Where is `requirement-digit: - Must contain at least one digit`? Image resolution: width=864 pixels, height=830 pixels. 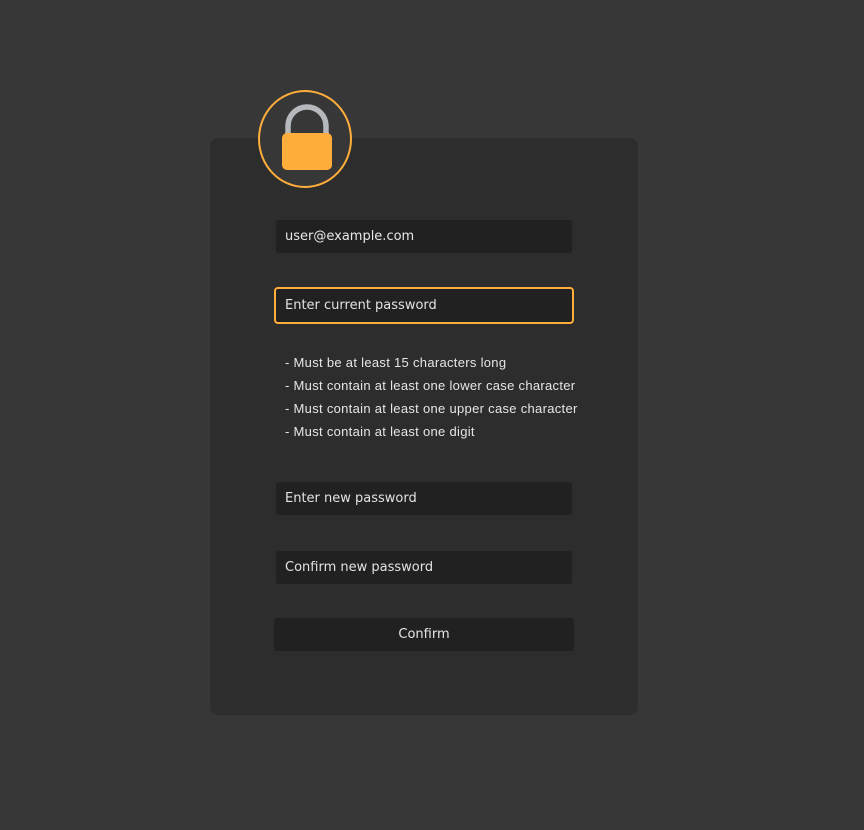 requirement-digit: - Must contain at least one digit is located at coordinates (380, 431).